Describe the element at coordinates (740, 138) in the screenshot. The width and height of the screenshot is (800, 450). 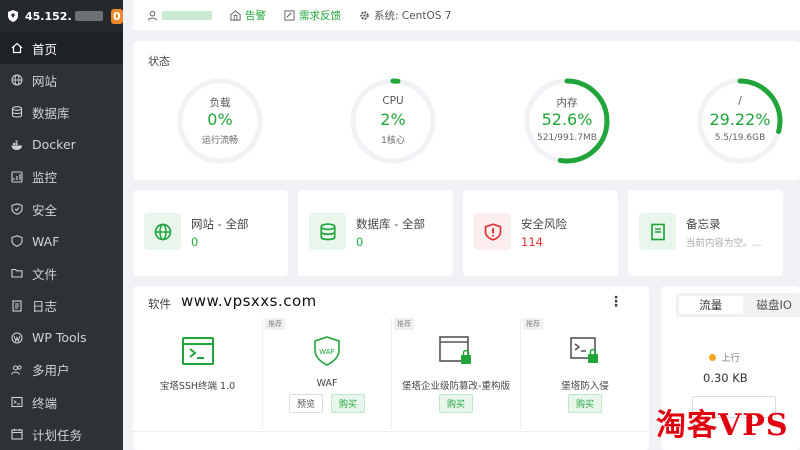
I see `gauge-sub: 5.5/19.6GB` at that location.